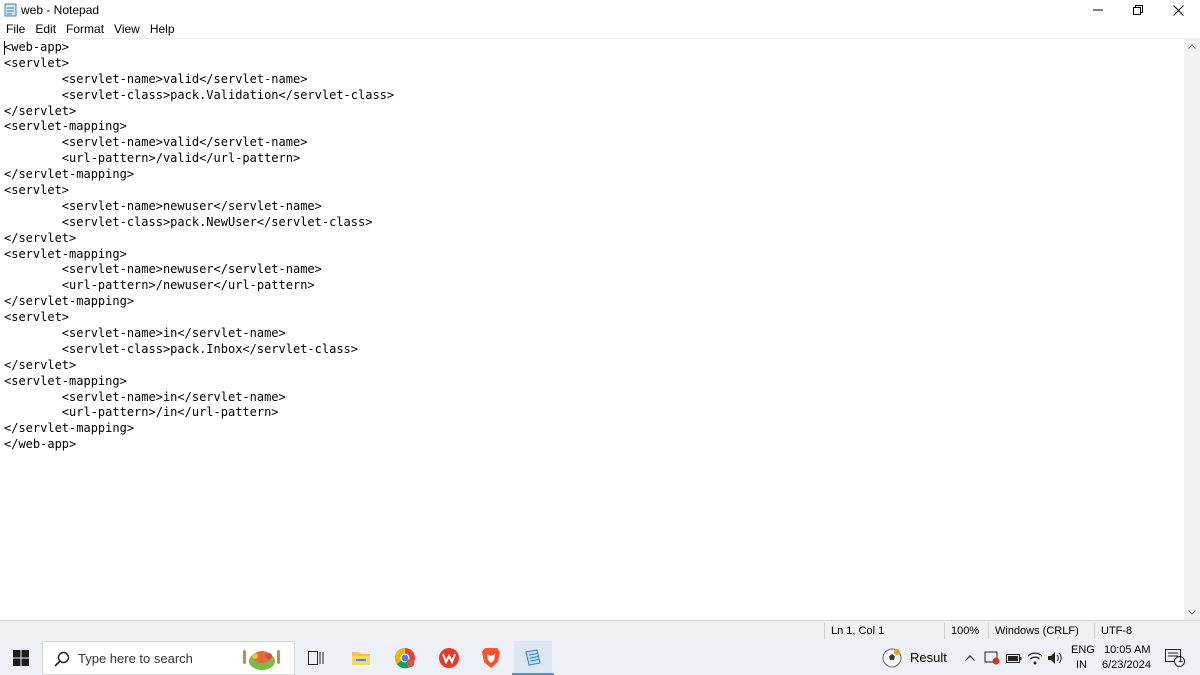  I want to click on battery-tray-button, so click(1014, 658).